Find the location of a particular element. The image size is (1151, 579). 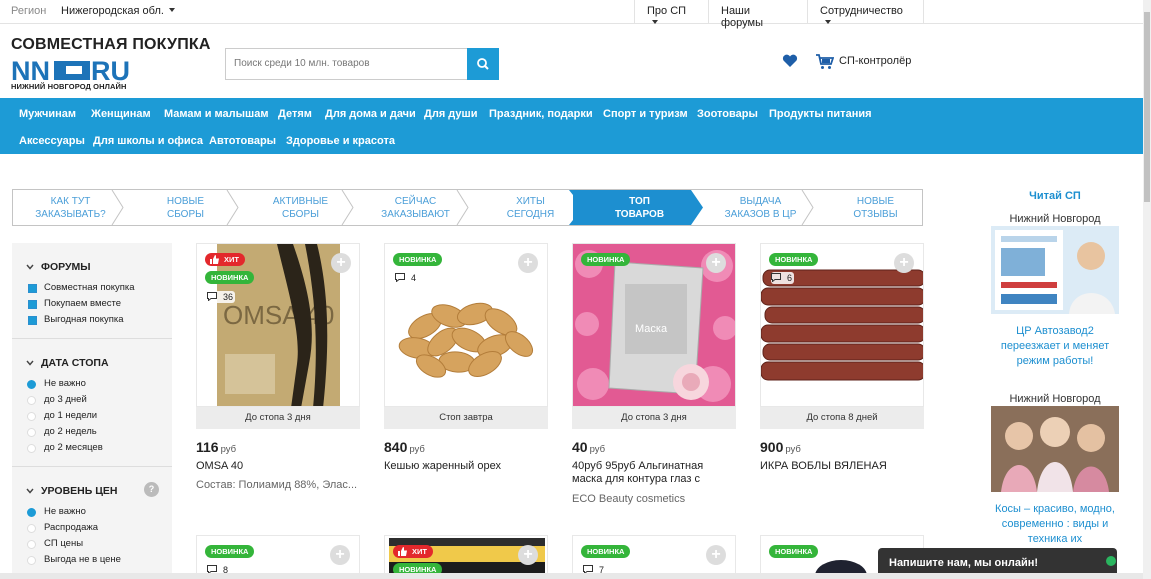

product-name: Кешью жаренный орех is located at coordinates (466, 466).